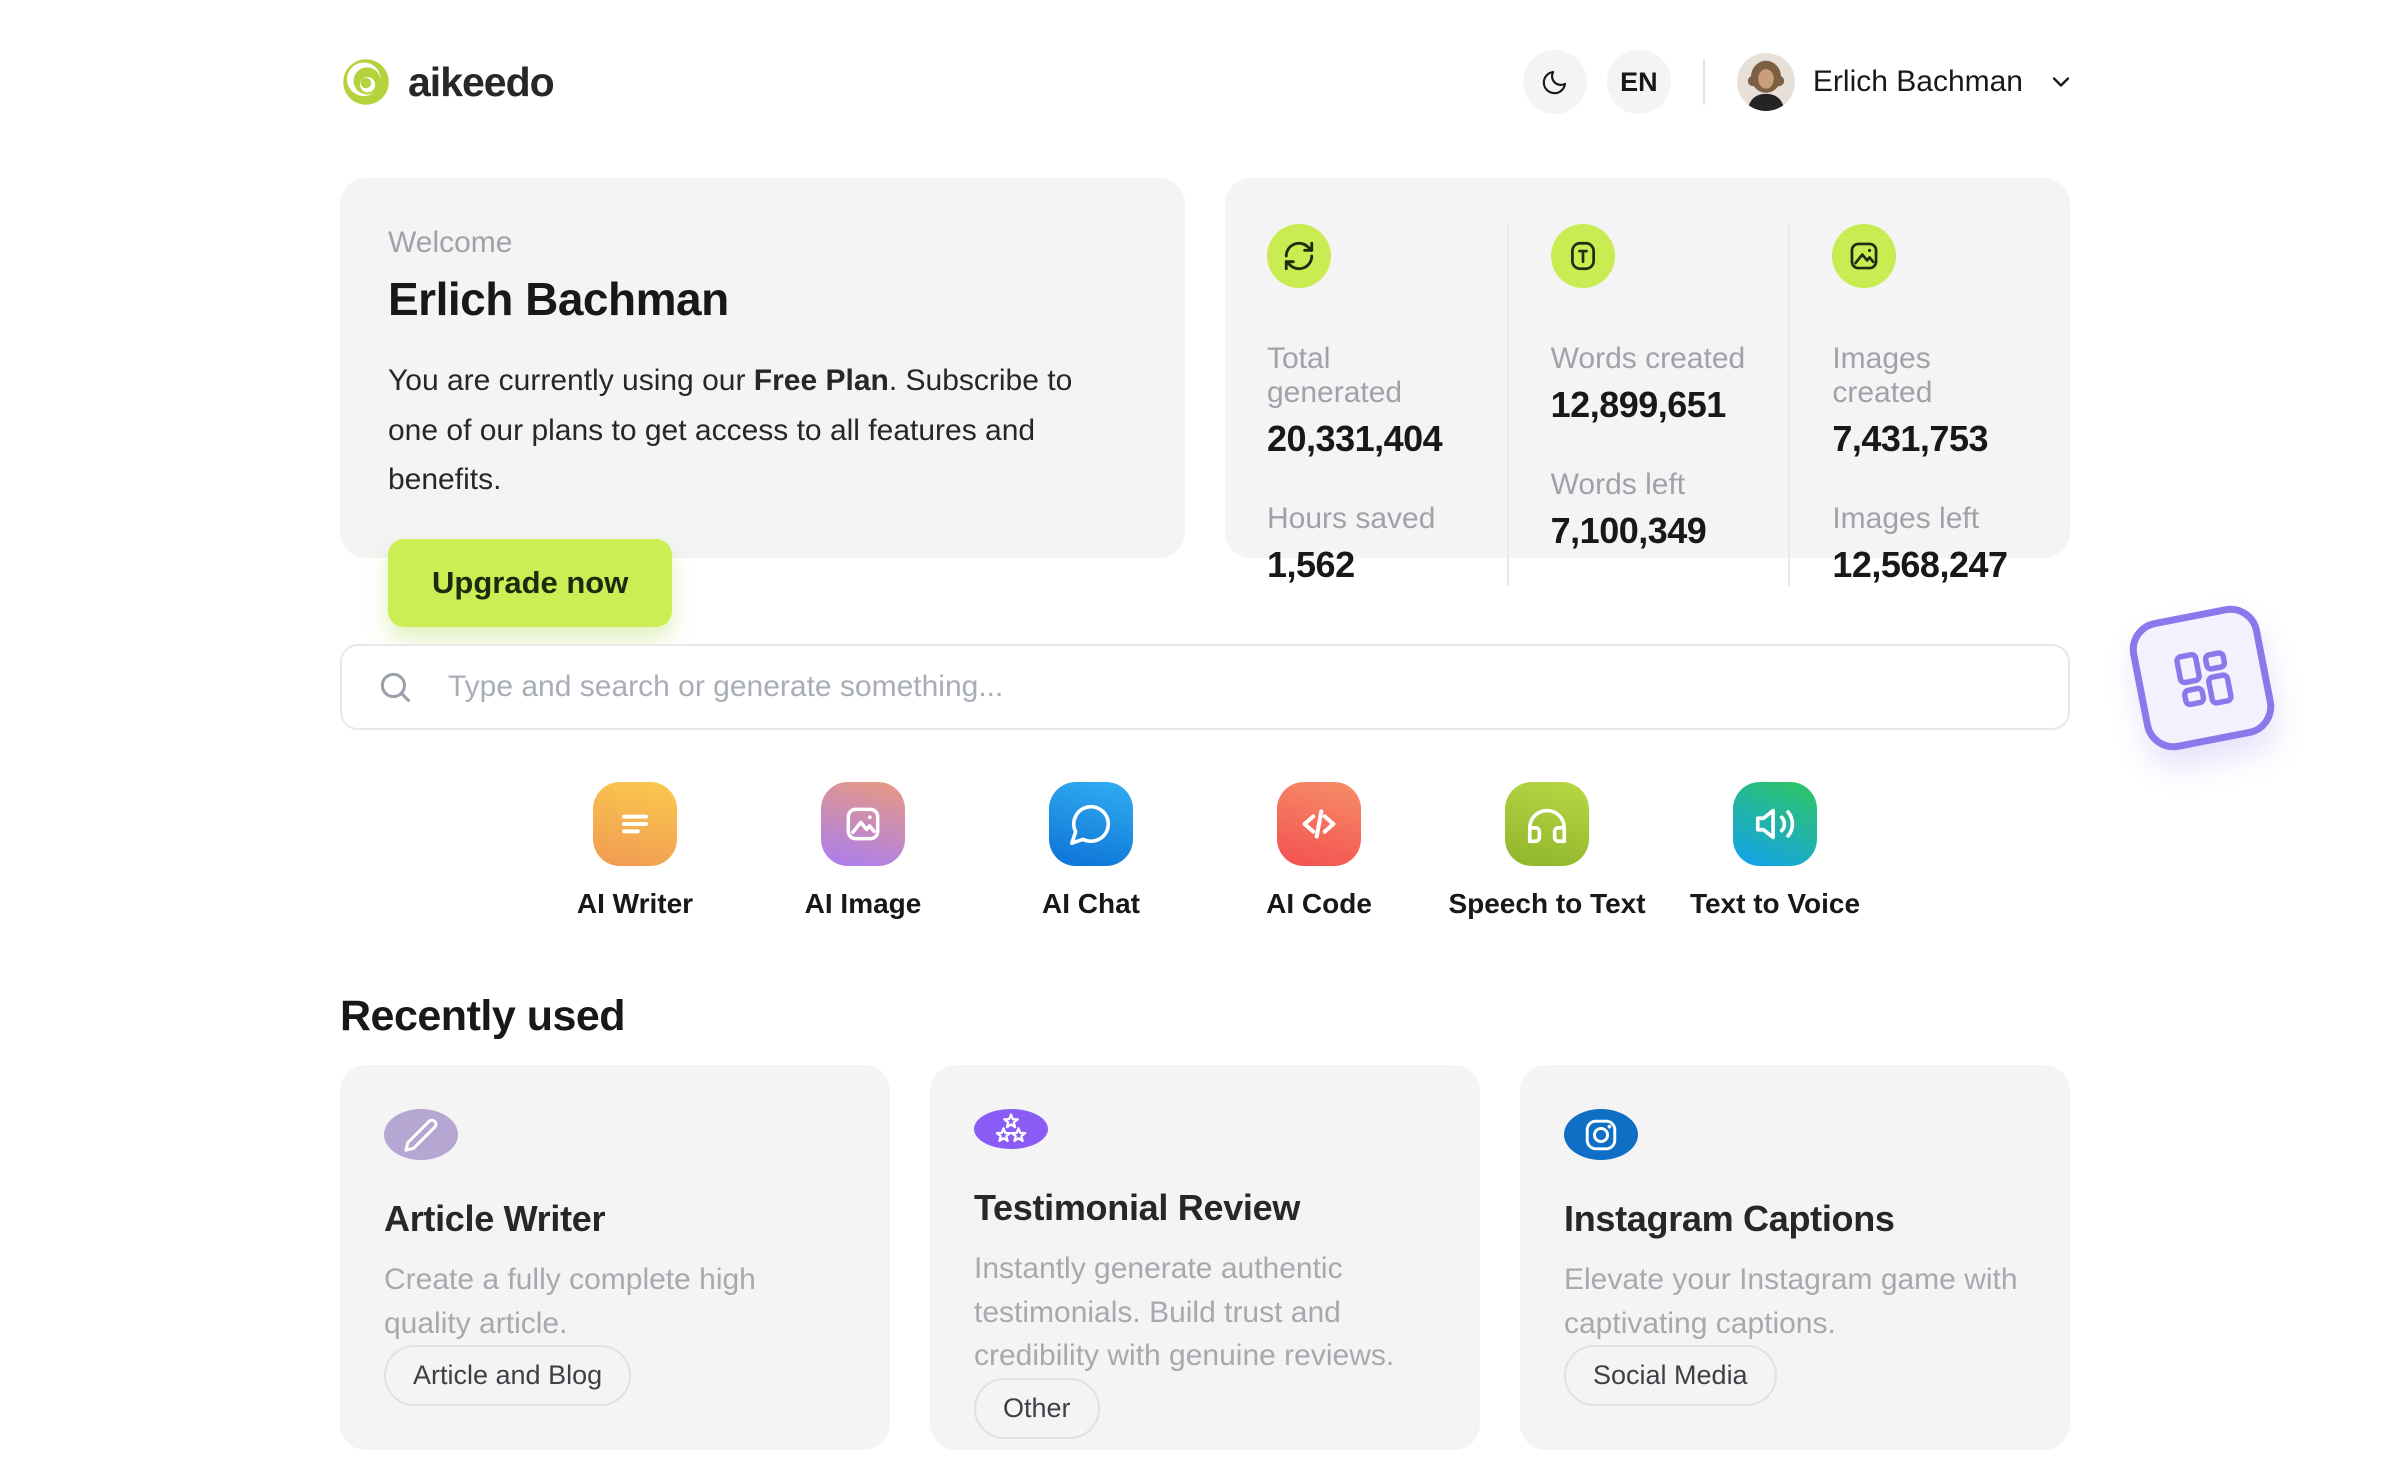 This screenshot has width=2400, height=1480. I want to click on search-bar, so click(1205, 687).